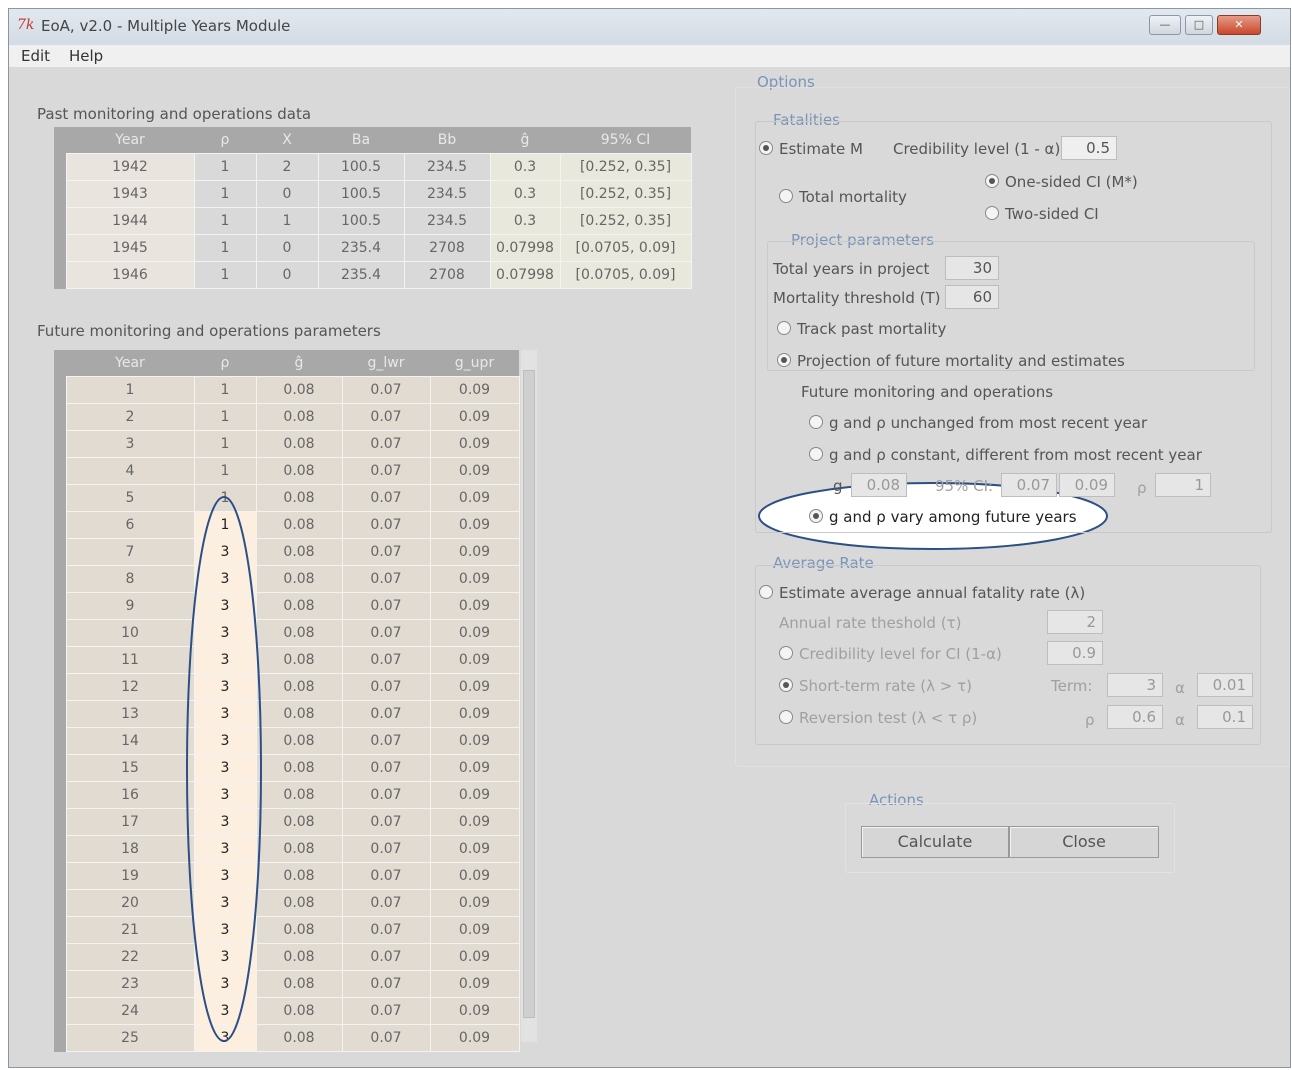 The height and width of the screenshot is (1070, 1292). What do you see at coordinates (1135, 717) in the screenshot?
I see `rev-rho-input: 0.6` at bounding box center [1135, 717].